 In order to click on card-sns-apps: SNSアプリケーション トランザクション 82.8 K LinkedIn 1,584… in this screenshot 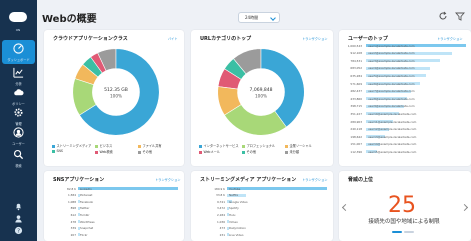, I will do `click(114, 206)`.